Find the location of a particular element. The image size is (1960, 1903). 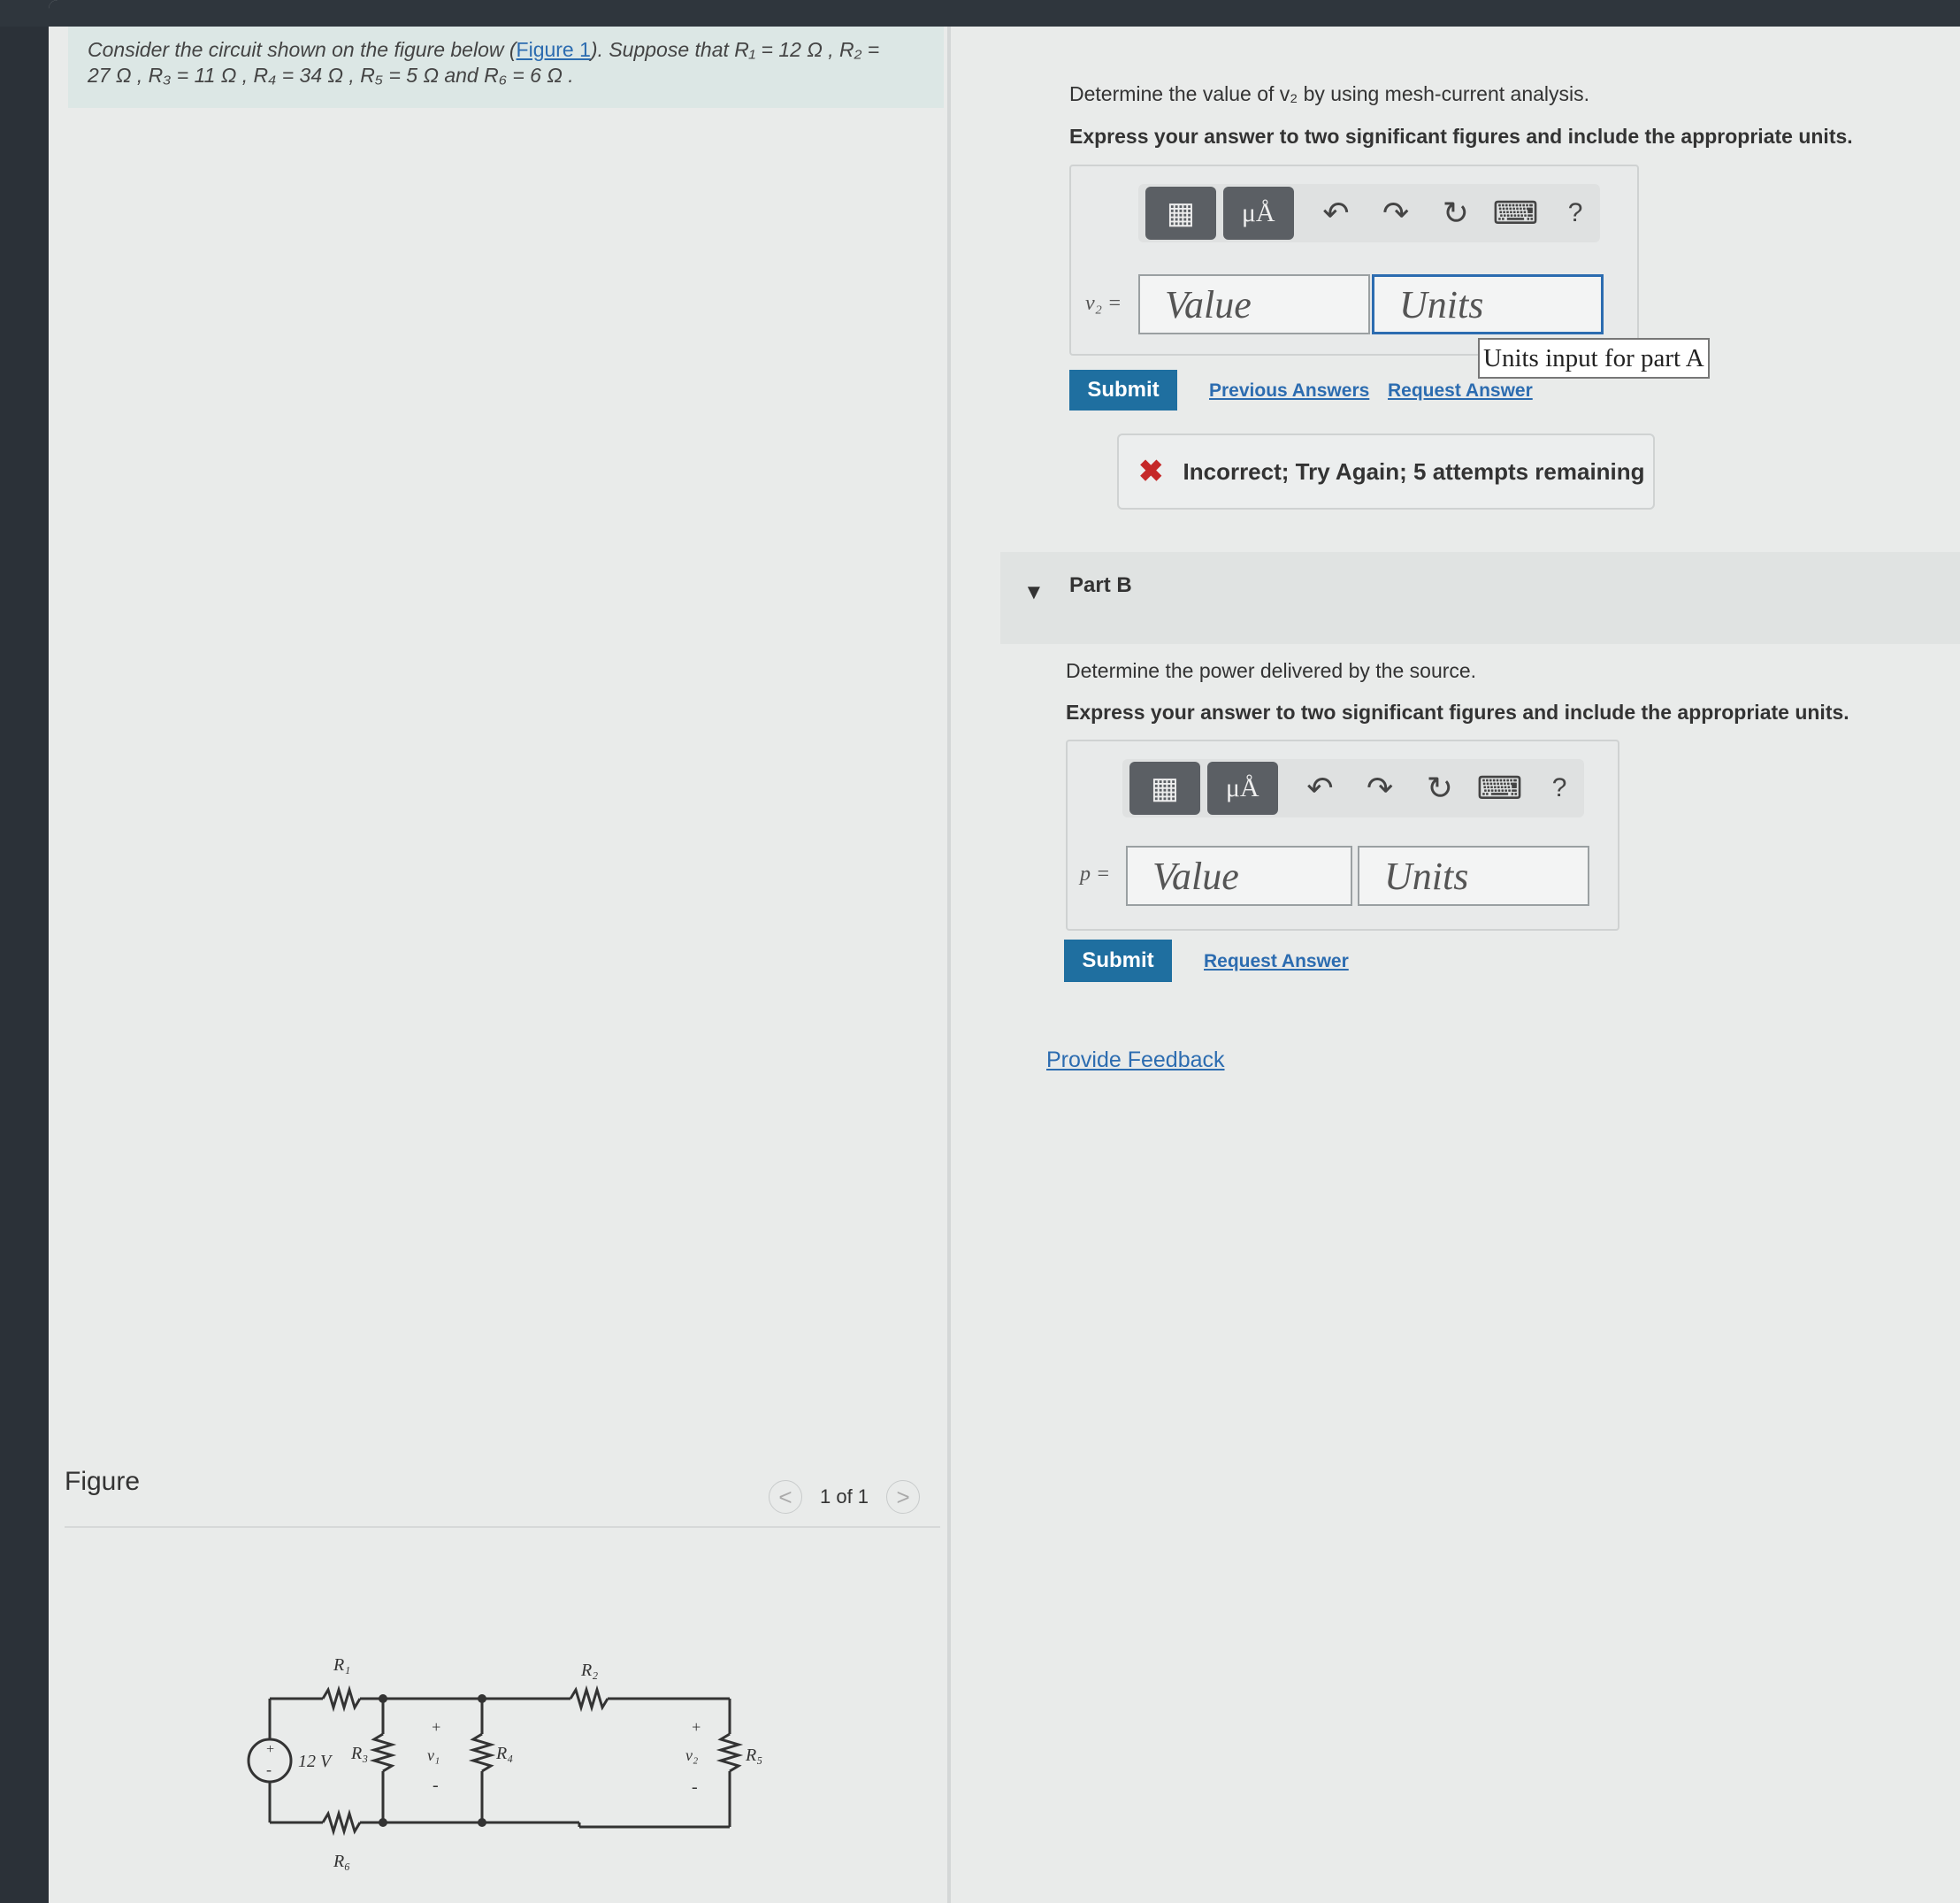

figure-label: Figure is located at coordinates (103, 1481).